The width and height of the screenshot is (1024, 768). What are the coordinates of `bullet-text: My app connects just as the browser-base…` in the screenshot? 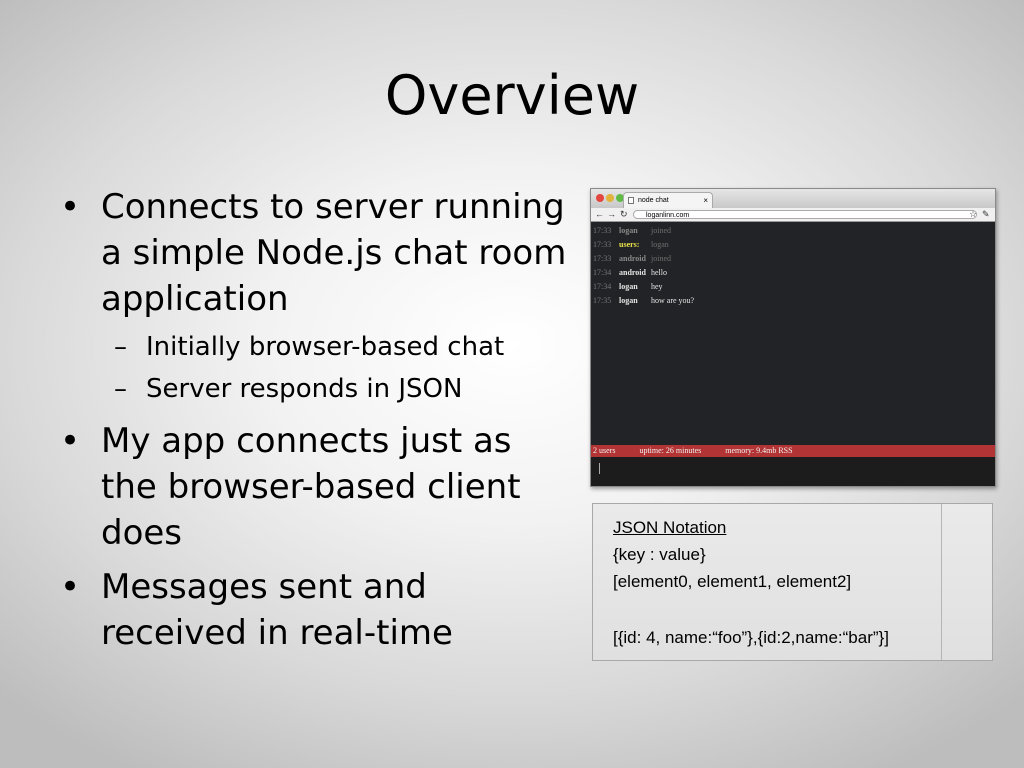 It's located at (311, 487).